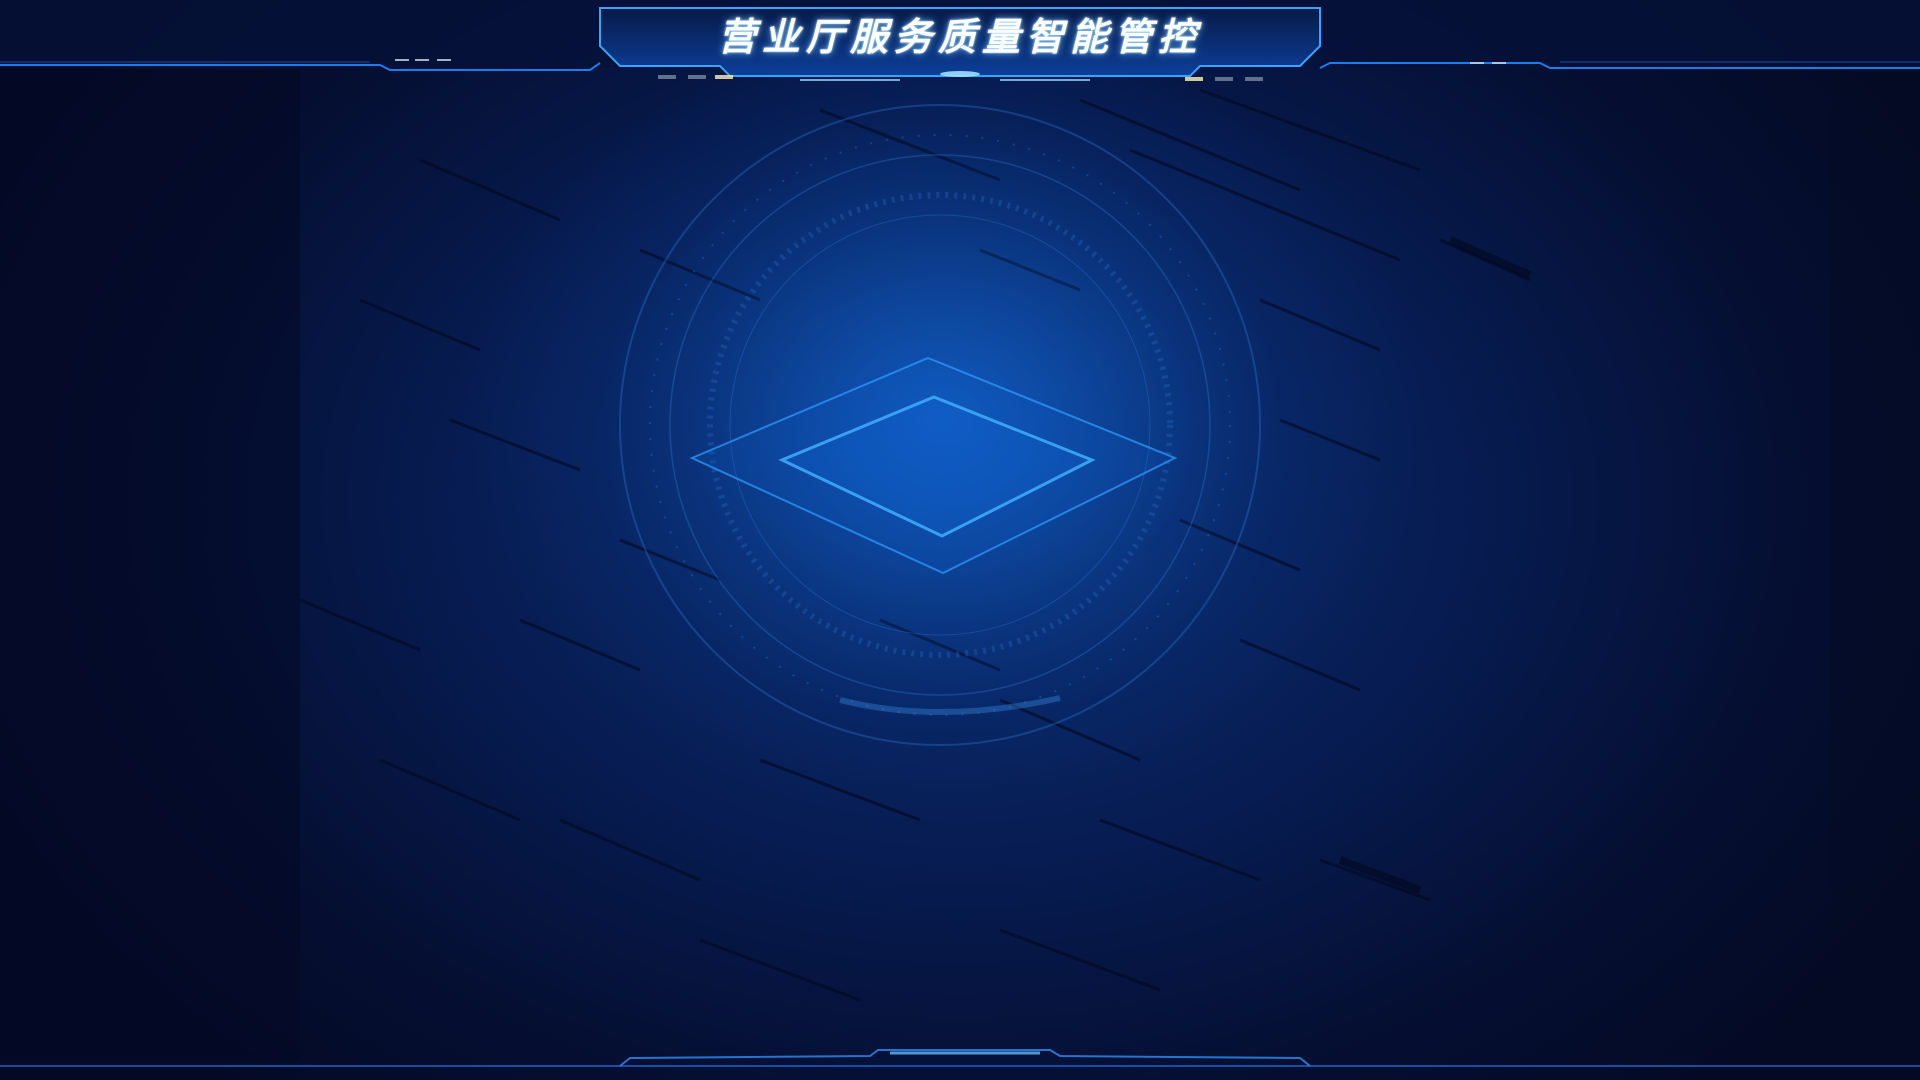 The image size is (1920, 1080). Describe the element at coordinates (959, 37) in the screenshot. I see `page-title: 营业厅服务质量智能管控` at that location.